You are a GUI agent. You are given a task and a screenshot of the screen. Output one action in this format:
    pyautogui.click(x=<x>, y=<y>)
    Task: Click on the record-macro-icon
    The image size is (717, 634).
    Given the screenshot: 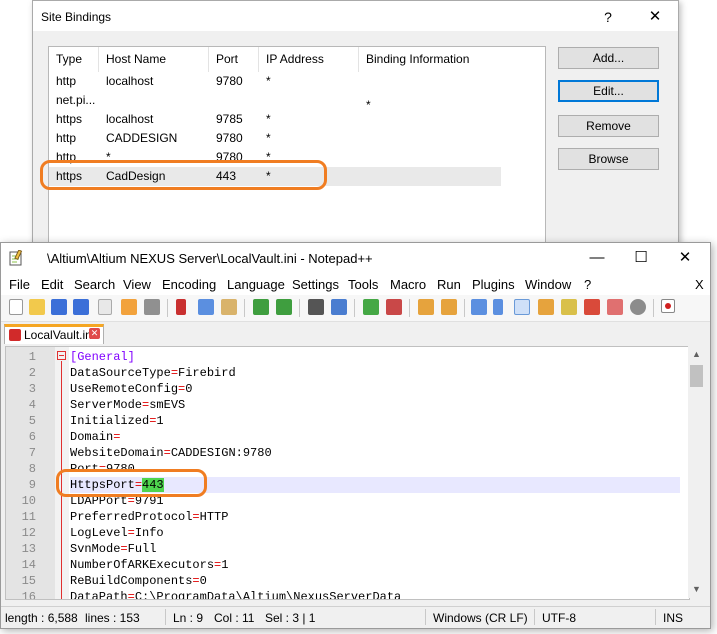 What is the action you would take?
    pyautogui.click(x=668, y=306)
    